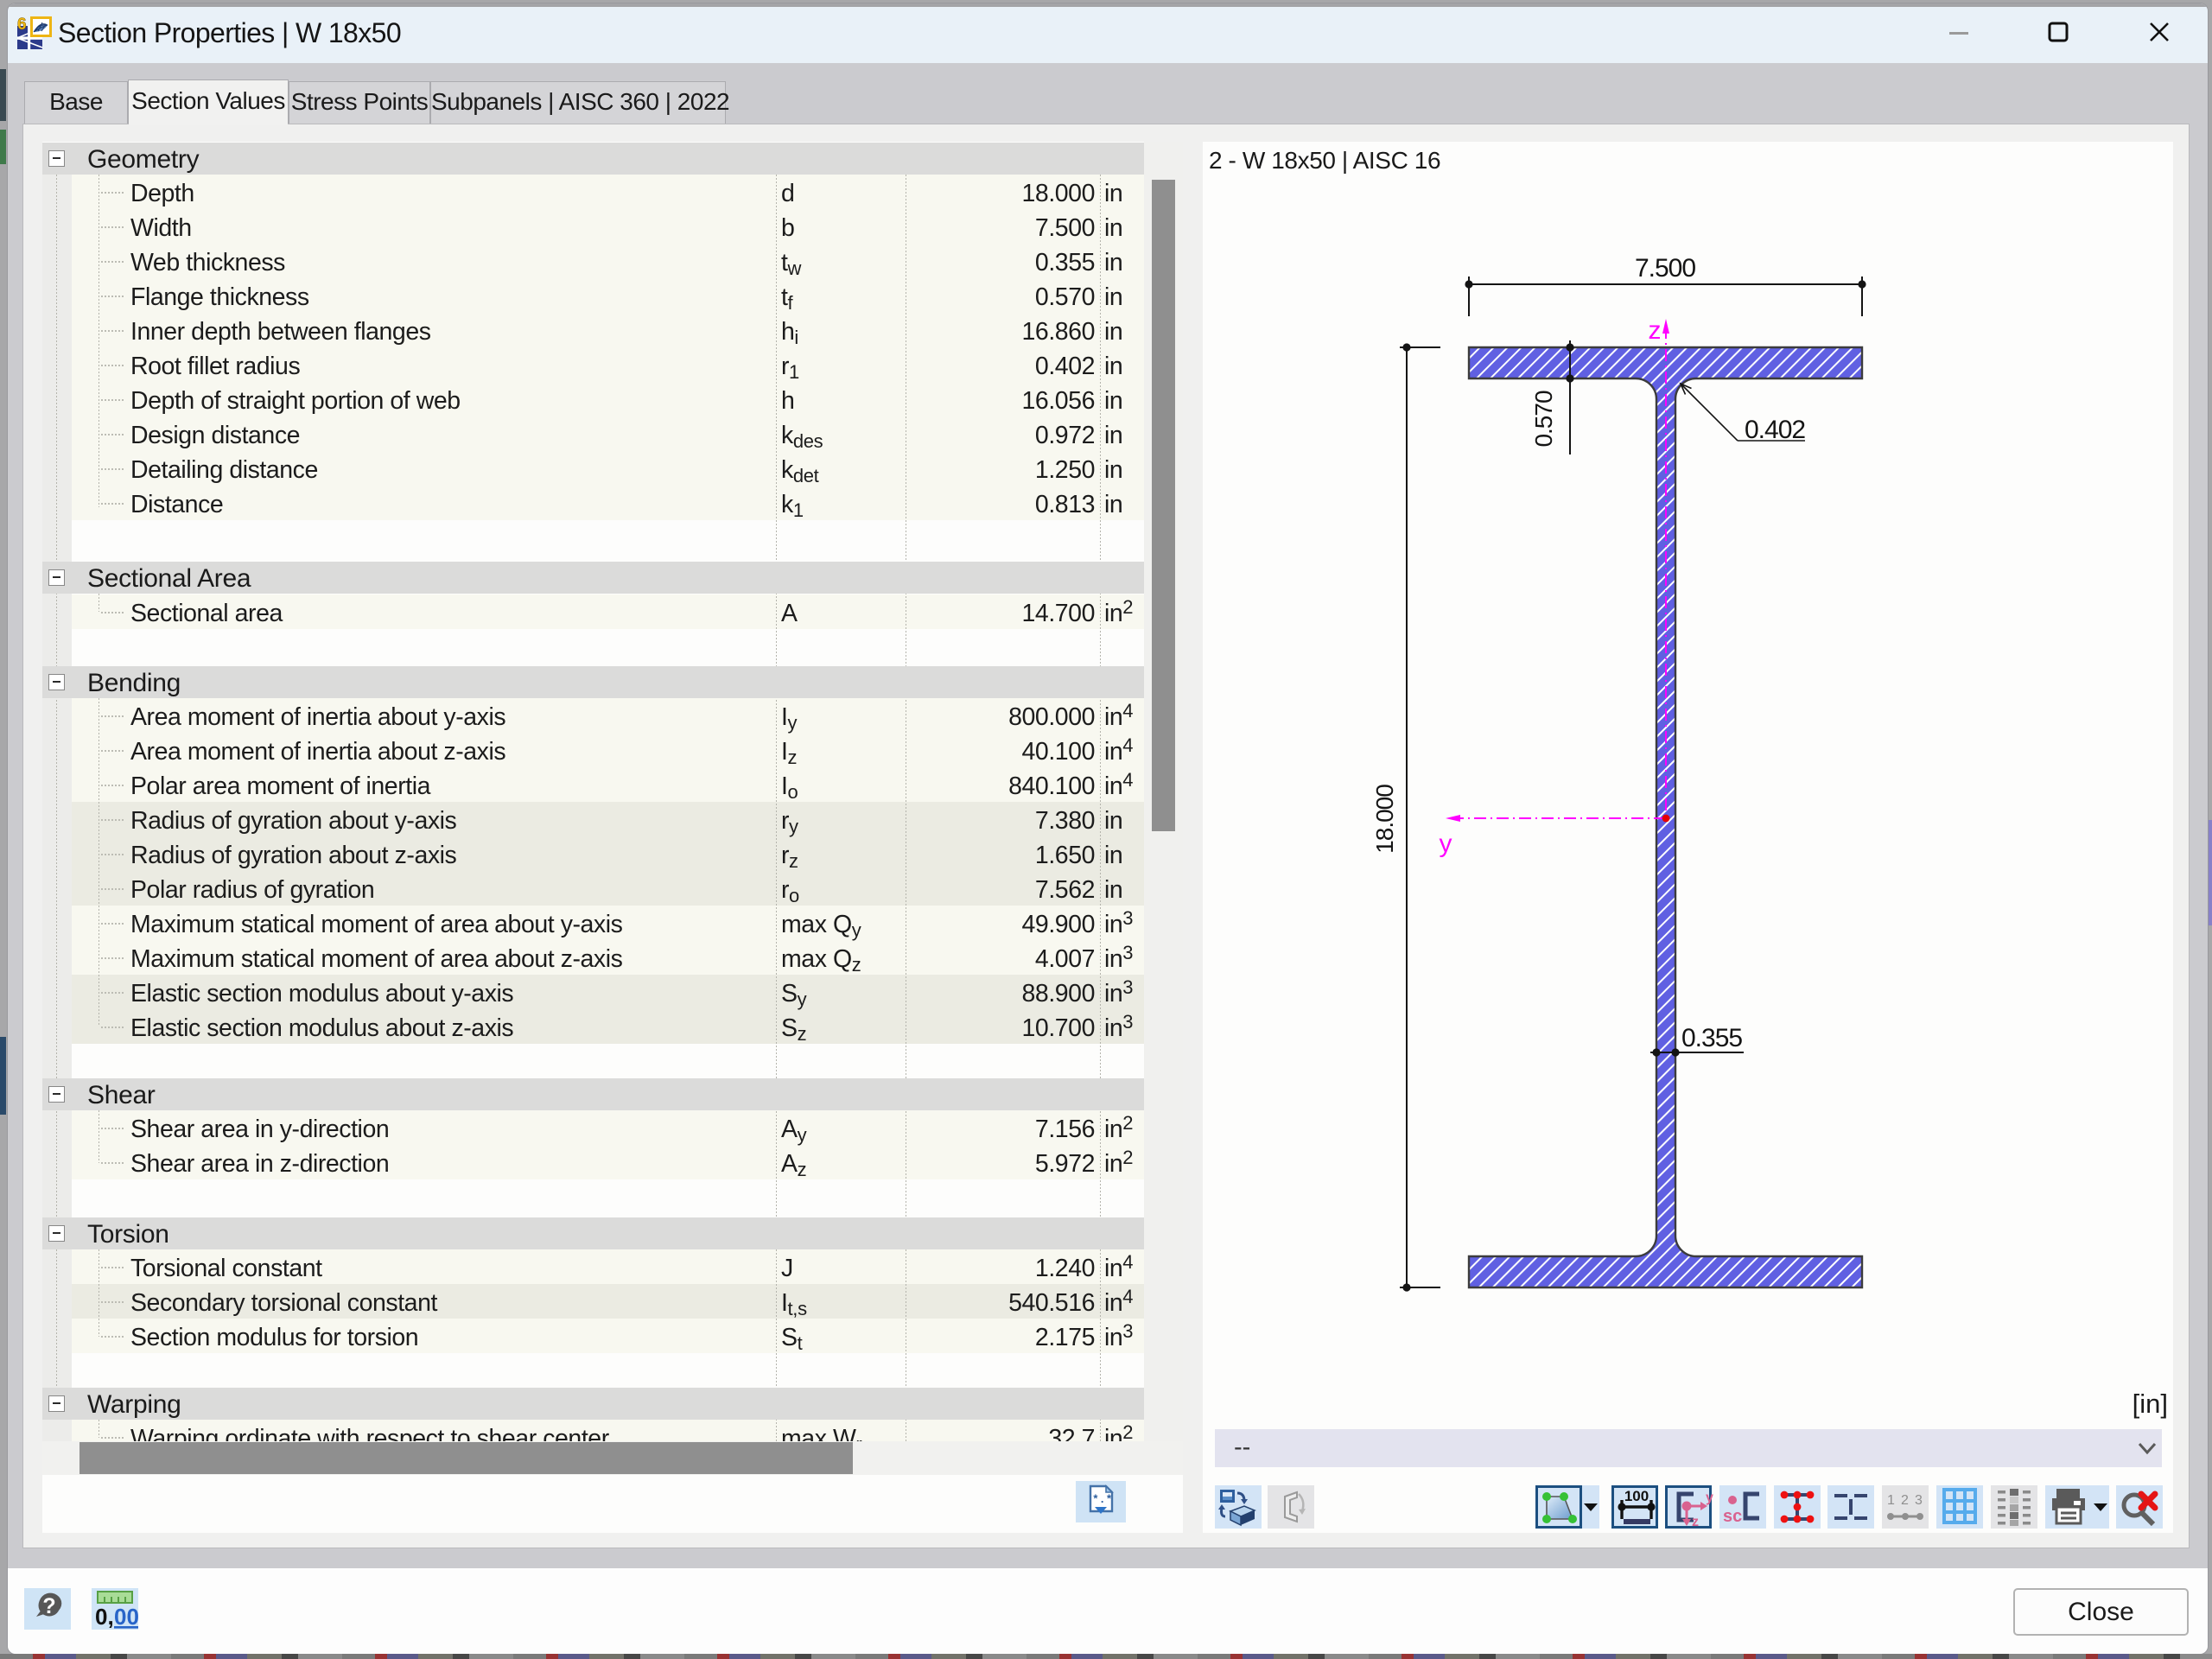 The height and width of the screenshot is (1659, 2212). What do you see at coordinates (1711, 1038) in the screenshot?
I see `svg-text: 0.355` at bounding box center [1711, 1038].